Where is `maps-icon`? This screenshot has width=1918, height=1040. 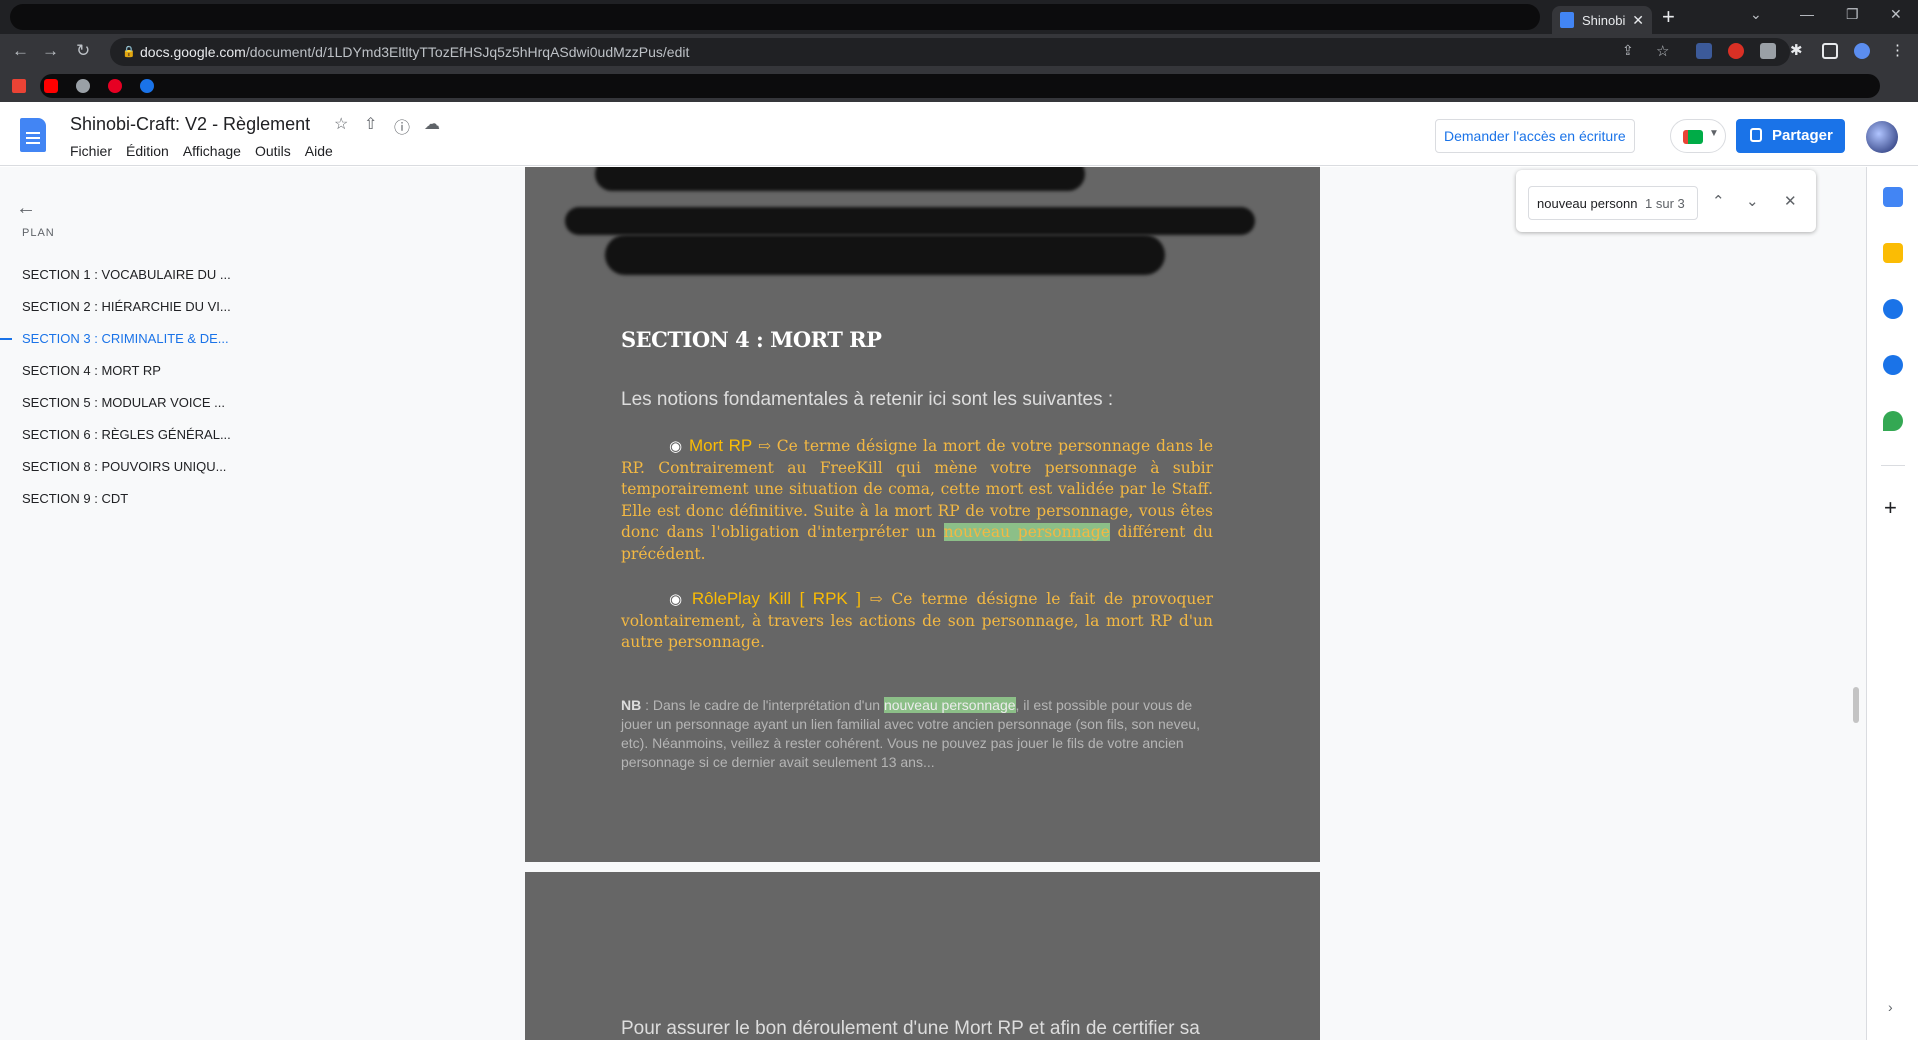
maps-icon is located at coordinates (1893, 421).